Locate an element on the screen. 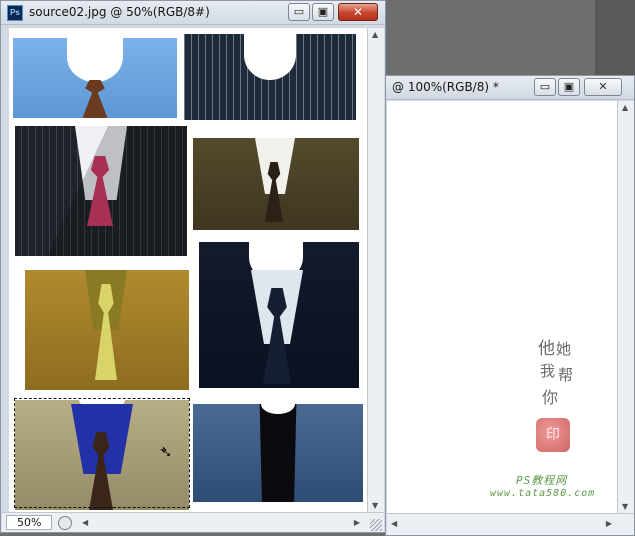 Image resolution: width=635 pixels, height=536 pixels. calligraphy-char: 帮 is located at coordinates (566, 375).